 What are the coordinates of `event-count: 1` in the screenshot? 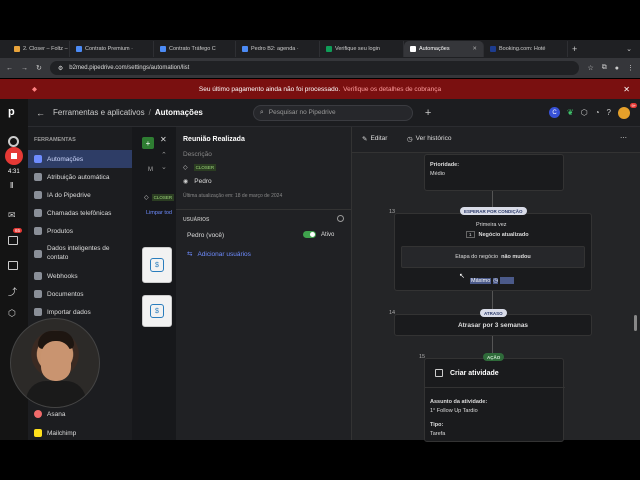 It's located at (470, 234).